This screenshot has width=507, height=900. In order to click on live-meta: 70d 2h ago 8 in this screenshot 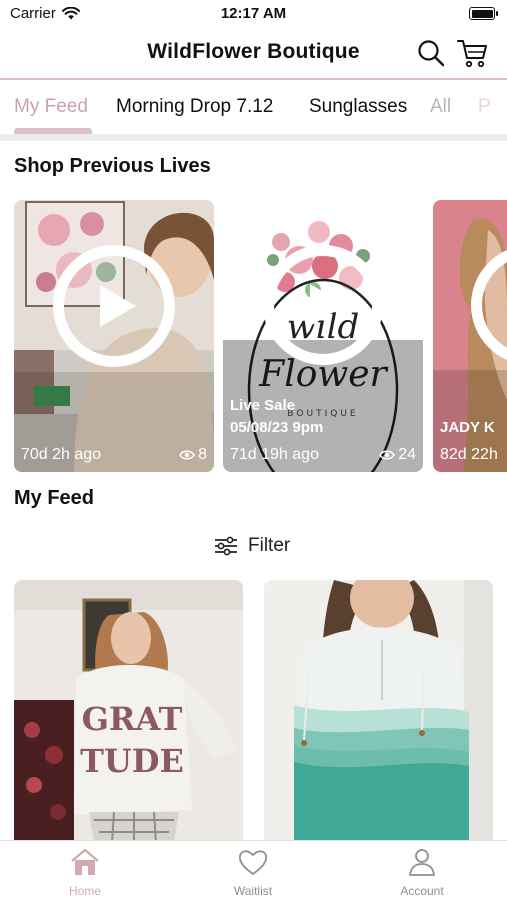, I will do `click(114, 455)`.